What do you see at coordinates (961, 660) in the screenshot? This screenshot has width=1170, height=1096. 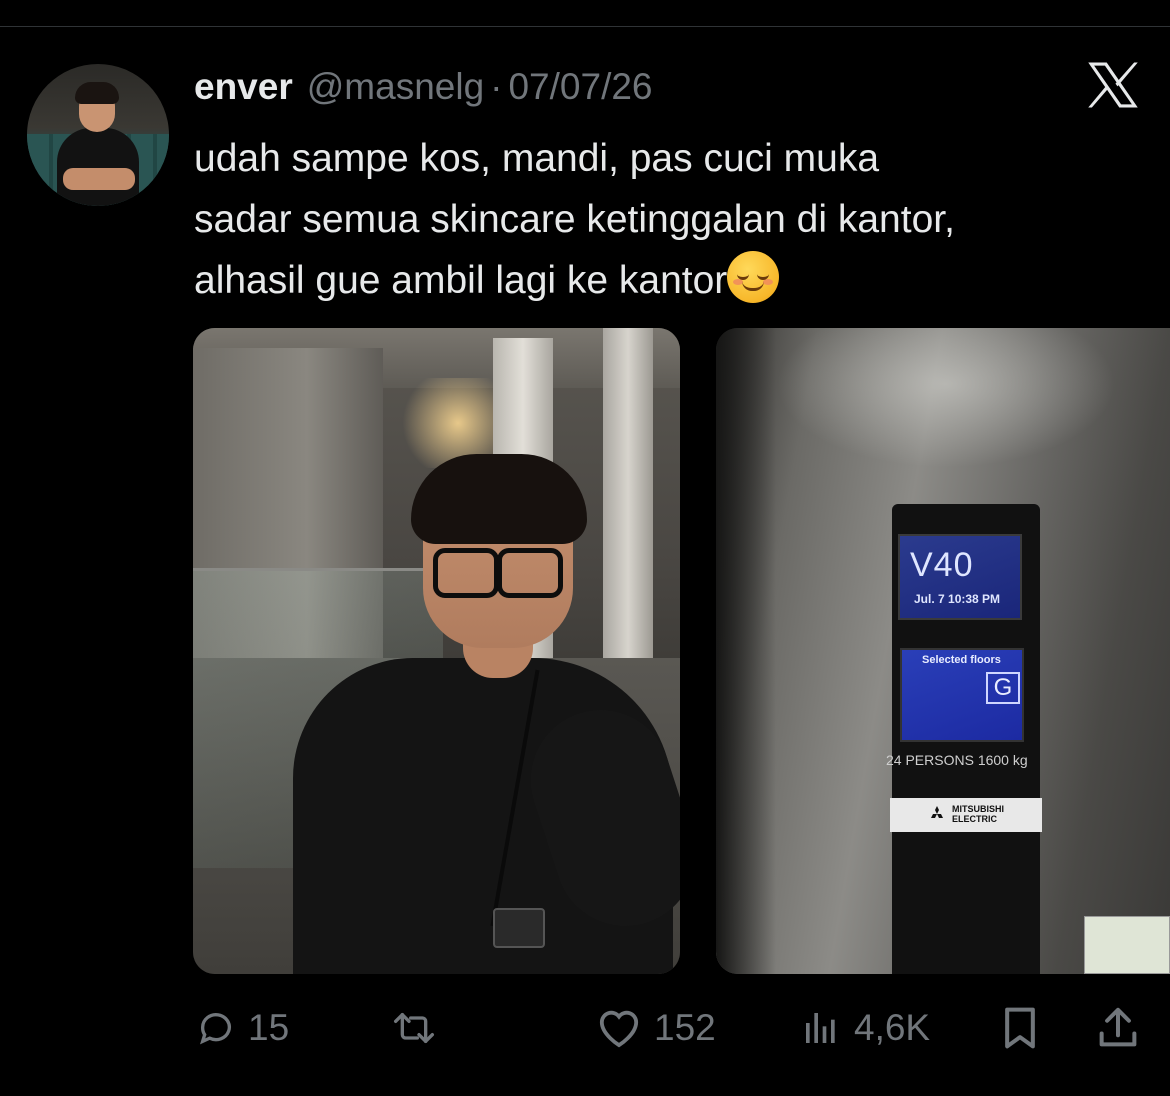 I see `selected-floors-label: Selected floors` at bounding box center [961, 660].